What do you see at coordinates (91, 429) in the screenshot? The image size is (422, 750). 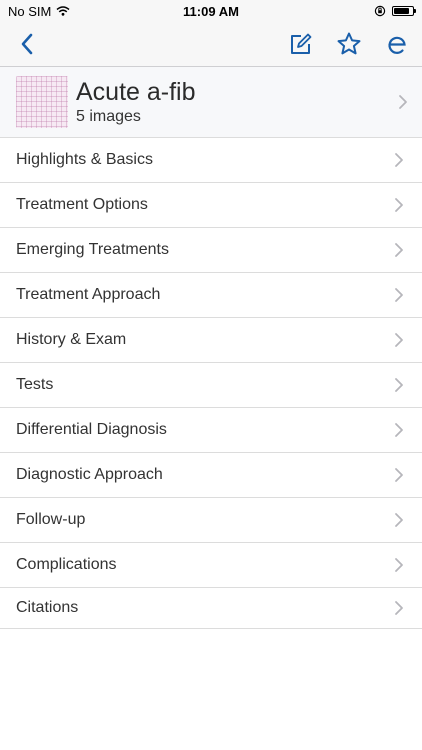 I see `menu-item-label: Differential Diagnosis` at bounding box center [91, 429].